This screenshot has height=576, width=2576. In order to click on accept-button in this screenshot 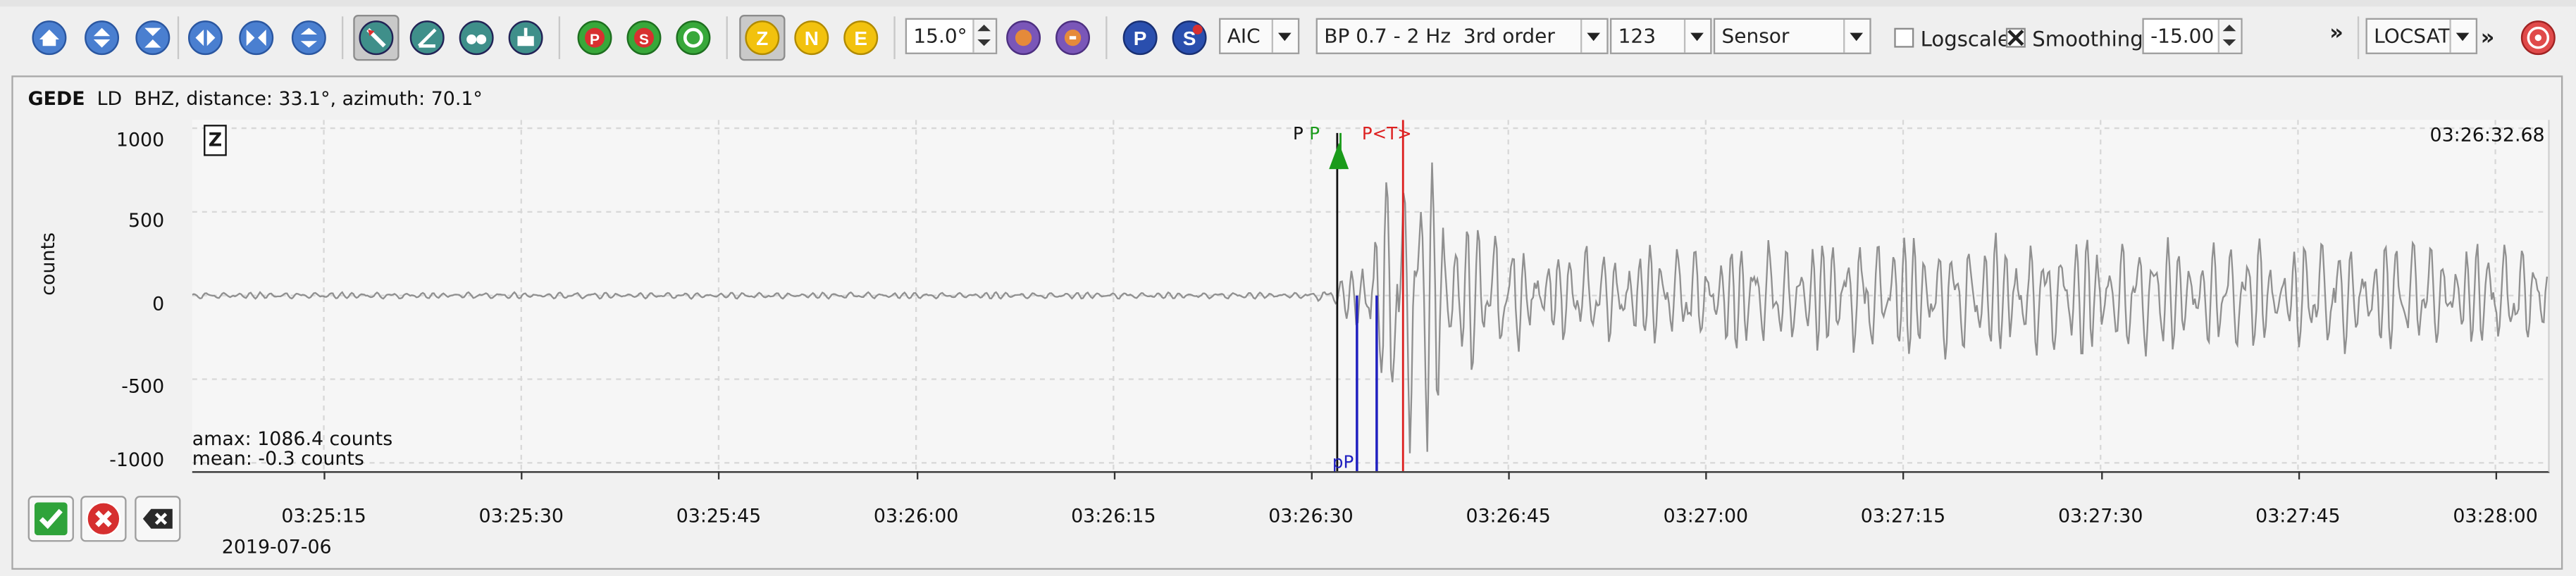, I will do `click(50, 519)`.